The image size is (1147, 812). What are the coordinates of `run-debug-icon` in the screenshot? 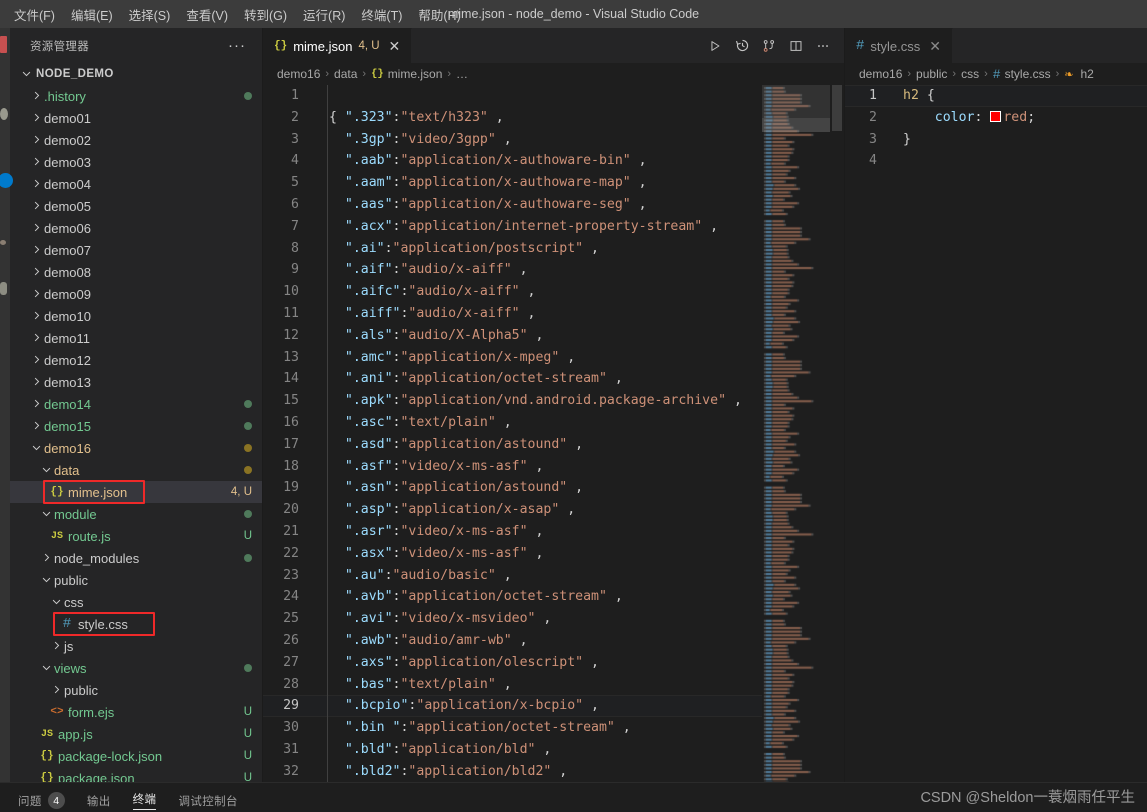 It's located at (3, 242).